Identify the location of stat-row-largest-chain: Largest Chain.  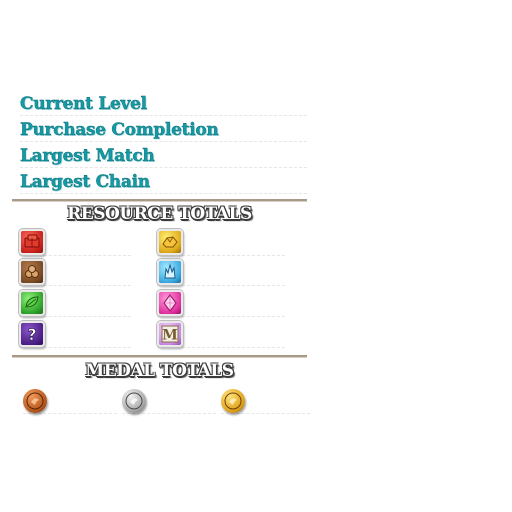
(163, 182).